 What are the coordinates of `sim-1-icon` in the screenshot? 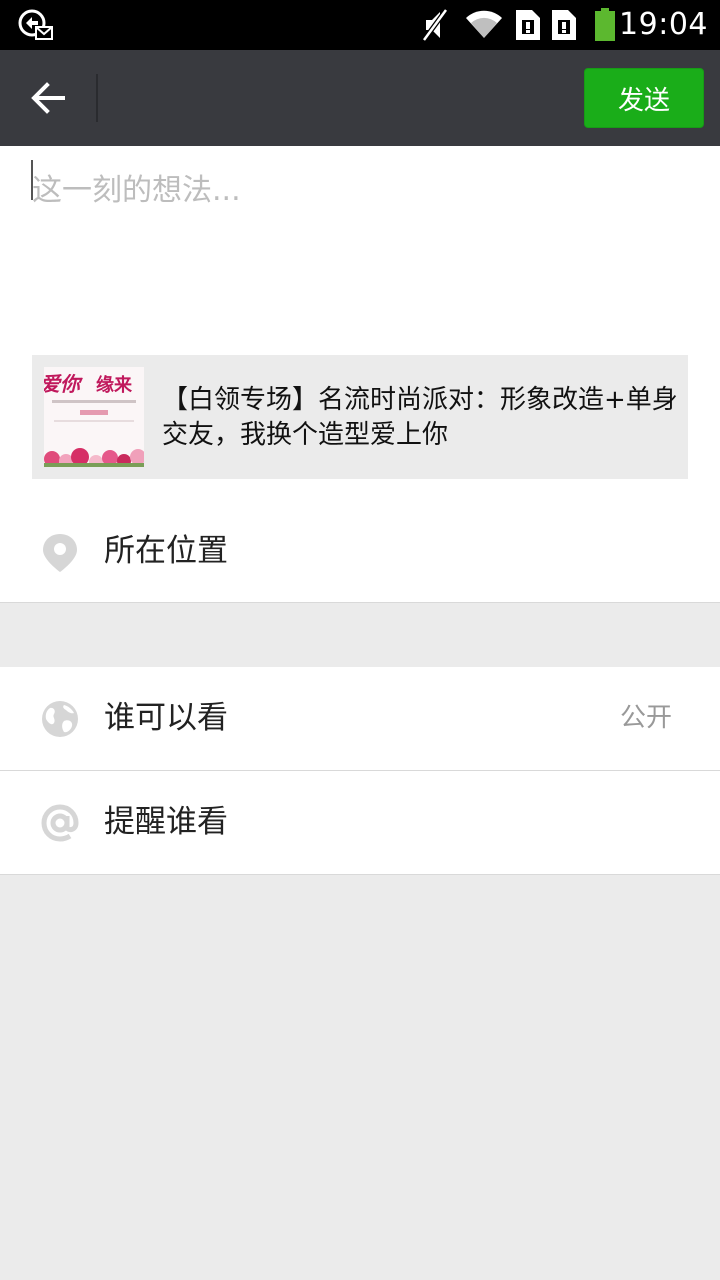 It's located at (528, 25).